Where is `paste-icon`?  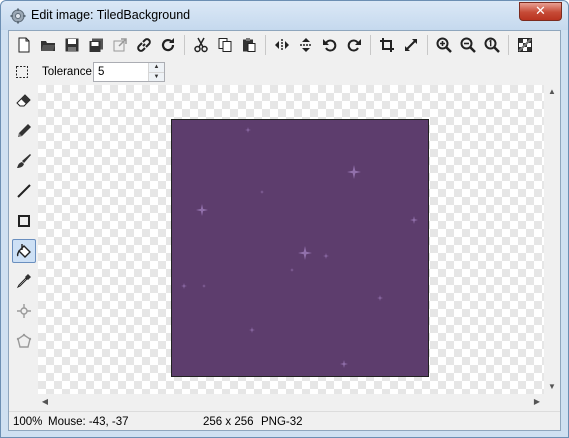
paste-icon is located at coordinates (249, 45).